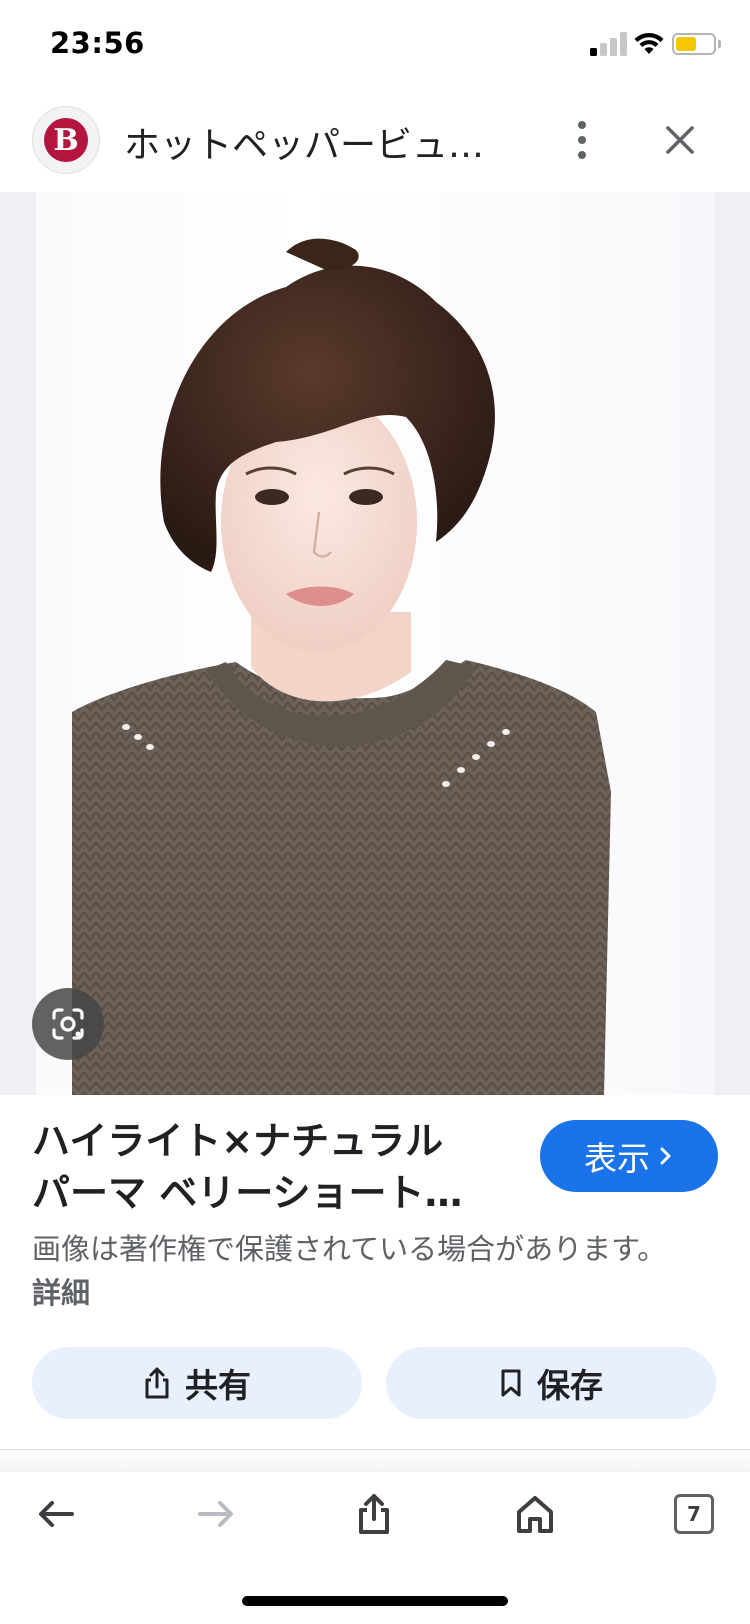  I want to click on share-button: 共有, so click(197, 1383).